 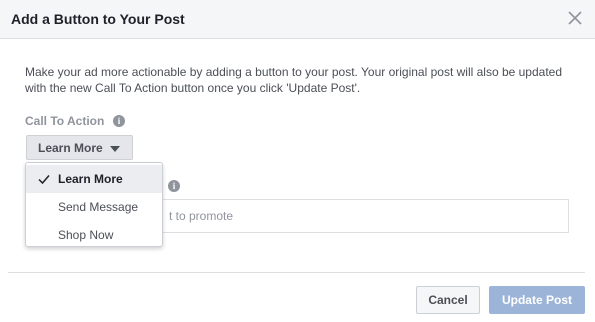 What do you see at coordinates (448, 300) in the screenshot?
I see `cancel-button: Cancel` at bounding box center [448, 300].